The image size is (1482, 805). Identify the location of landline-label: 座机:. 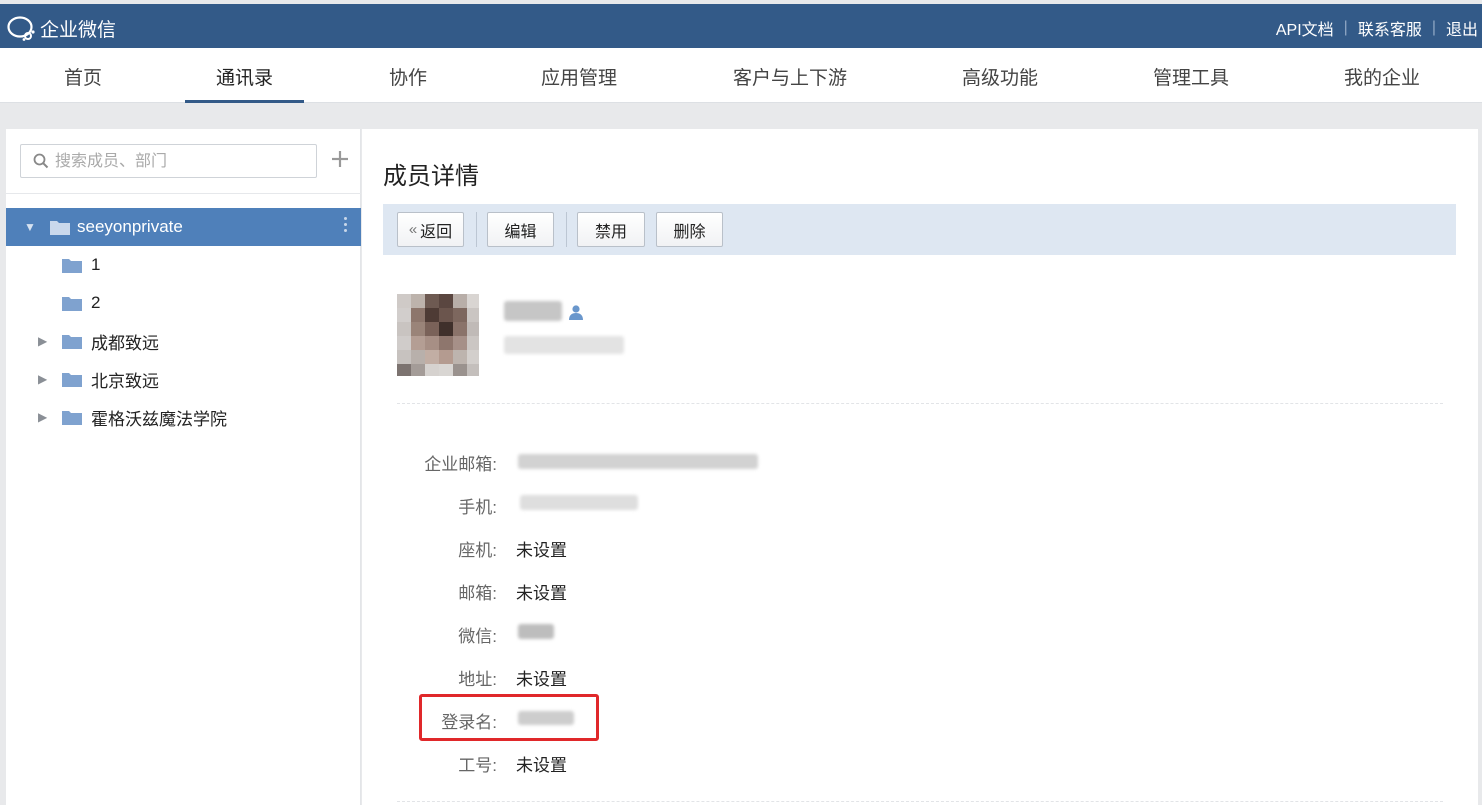
(477, 550).